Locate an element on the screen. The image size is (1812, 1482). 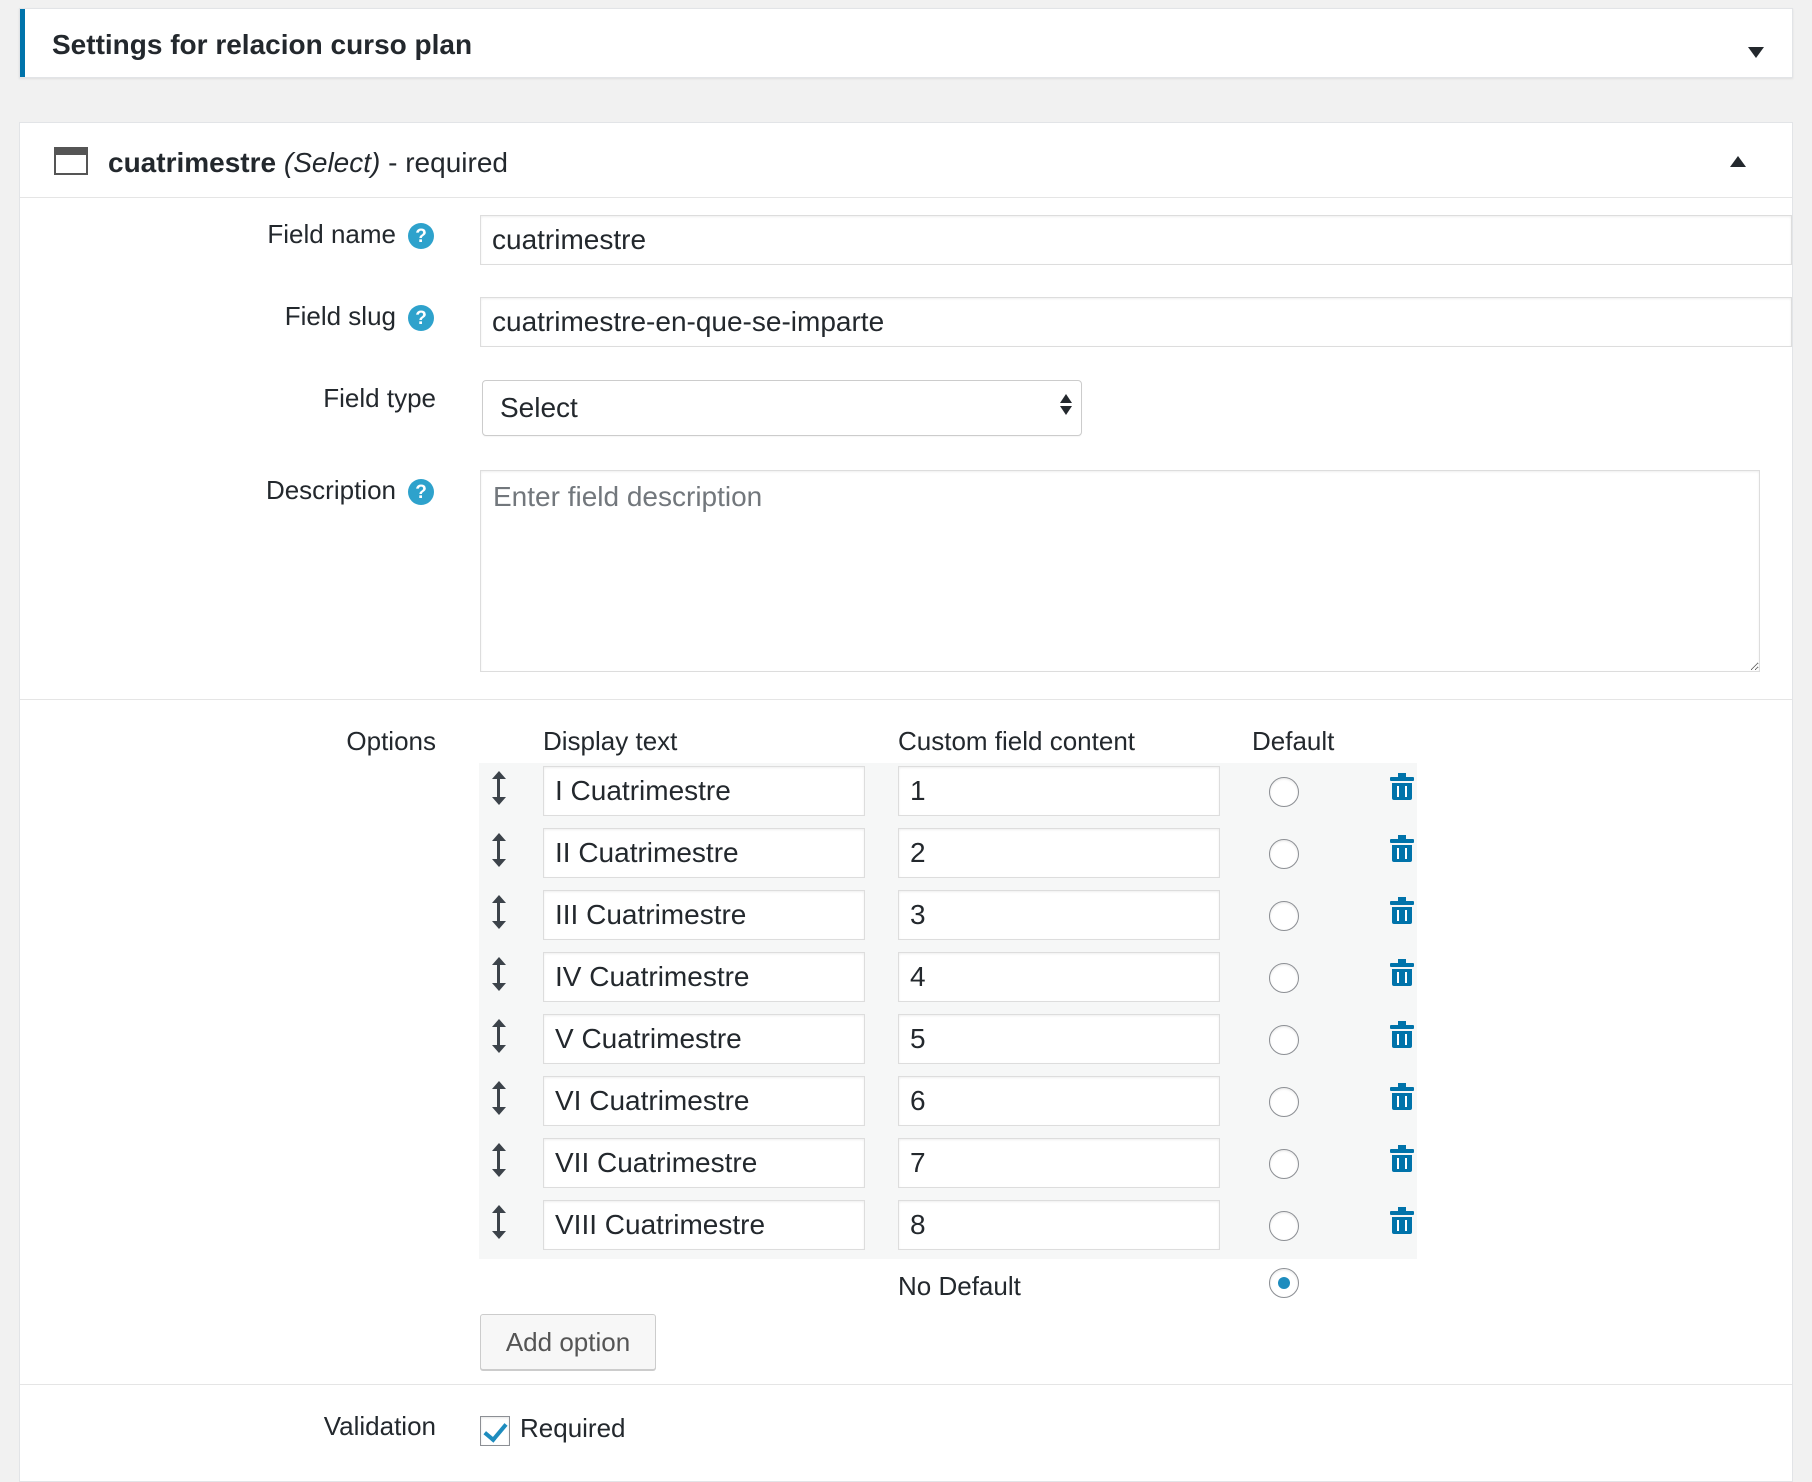
option-content-input: 8 is located at coordinates (1059, 1225).